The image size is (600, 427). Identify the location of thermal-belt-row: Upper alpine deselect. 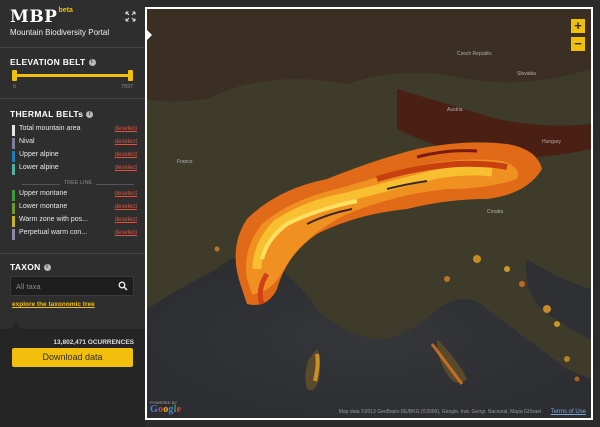
(74, 156).